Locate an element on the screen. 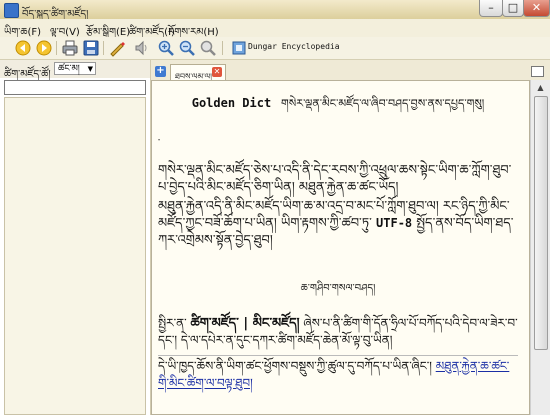 The image size is (550, 415). title-bar: བོད་སྐད་ཚིག་མཛོད། – □ ✕ is located at coordinates (275, 10).